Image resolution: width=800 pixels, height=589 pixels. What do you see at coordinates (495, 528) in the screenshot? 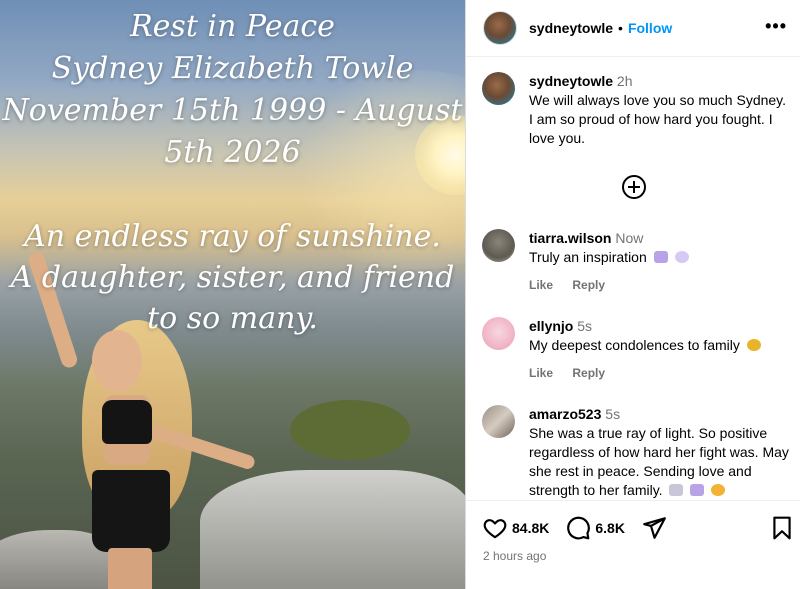
I see `heart-icon` at bounding box center [495, 528].